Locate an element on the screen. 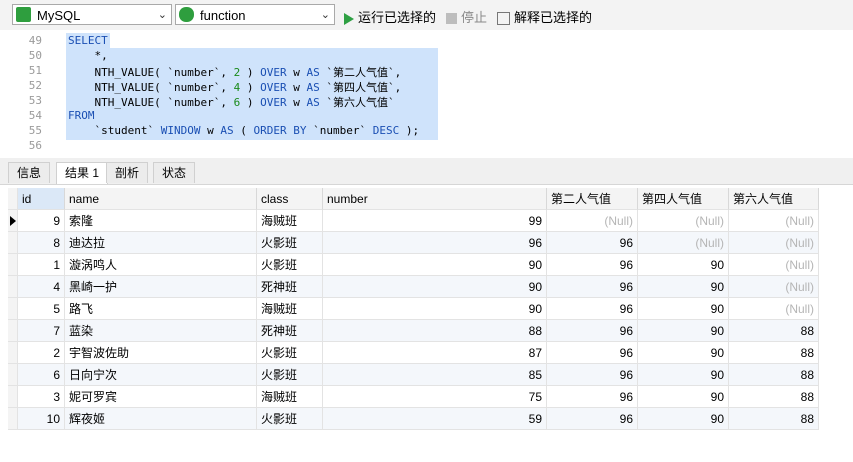 The height and width of the screenshot is (462, 853). code-line: *, is located at coordinates (88, 55).